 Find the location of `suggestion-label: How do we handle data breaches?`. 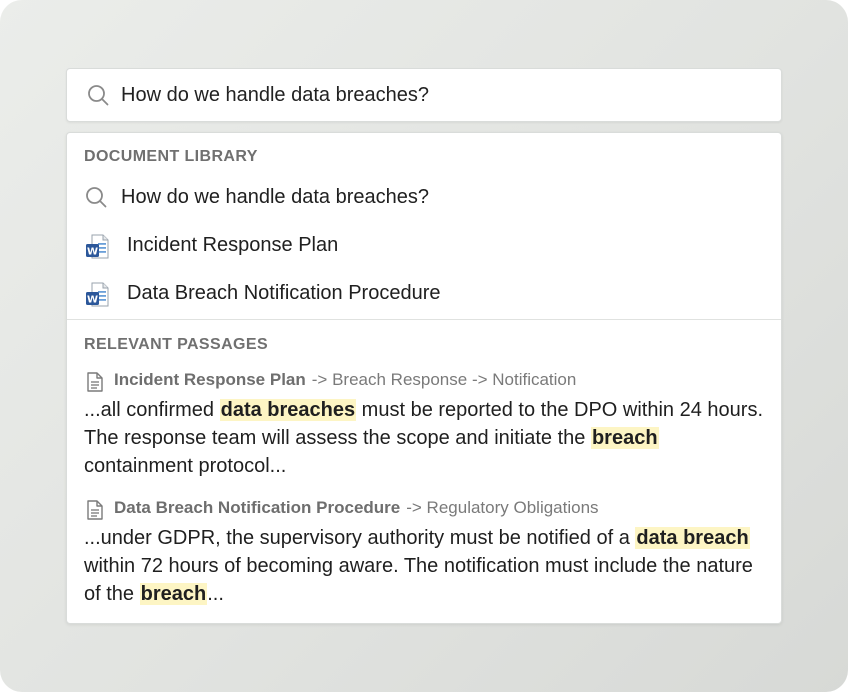

suggestion-label: How do we handle data breaches? is located at coordinates (275, 197).